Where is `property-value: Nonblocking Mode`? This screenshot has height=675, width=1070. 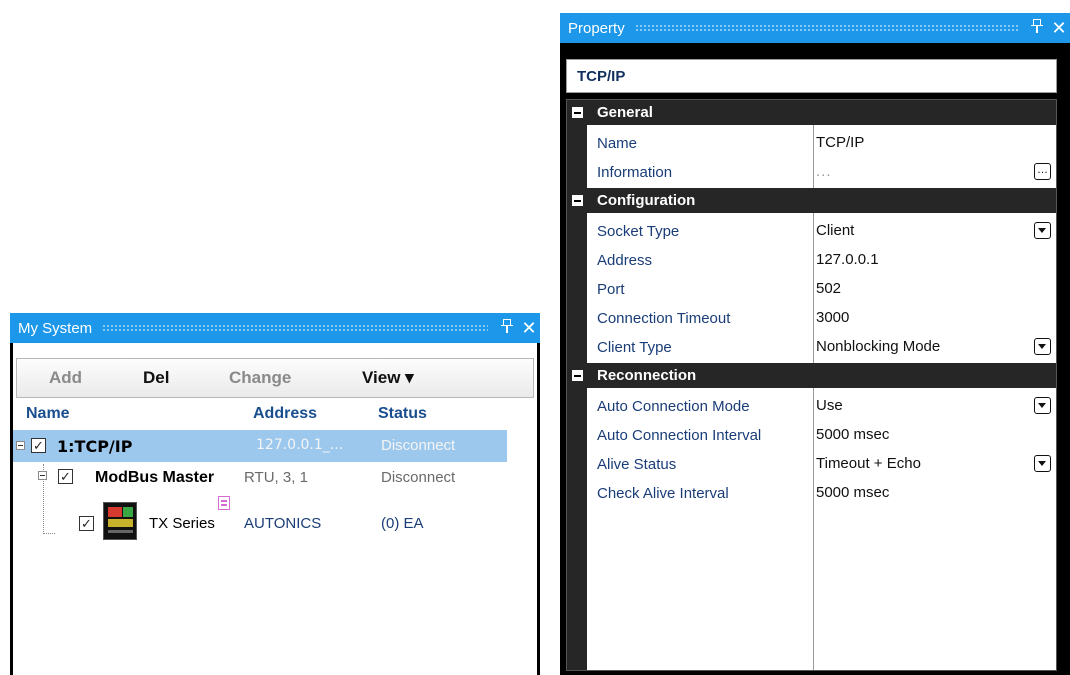
property-value: Nonblocking Mode is located at coordinates (878, 346).